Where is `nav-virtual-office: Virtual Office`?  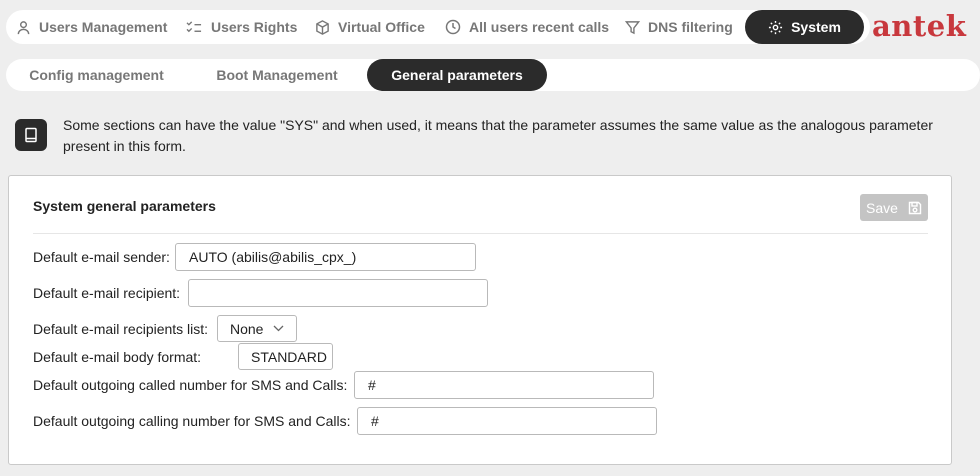 nav-virtual-office: Virtual Office is located at coordinates (370, 27).